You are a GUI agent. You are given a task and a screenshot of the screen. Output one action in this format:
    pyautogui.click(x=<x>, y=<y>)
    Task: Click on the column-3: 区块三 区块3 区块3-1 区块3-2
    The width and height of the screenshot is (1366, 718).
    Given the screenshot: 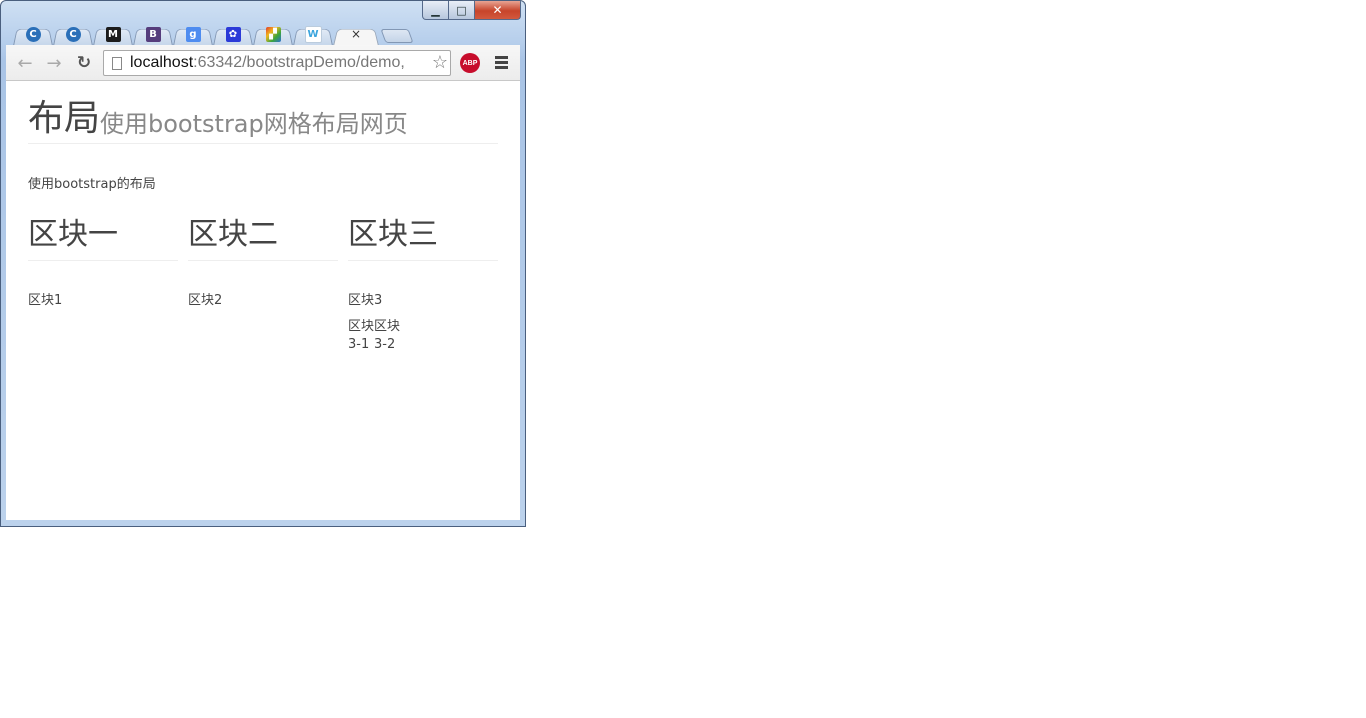 What is the action you would take?
    pyautogui.click(x=423, y=285)
    